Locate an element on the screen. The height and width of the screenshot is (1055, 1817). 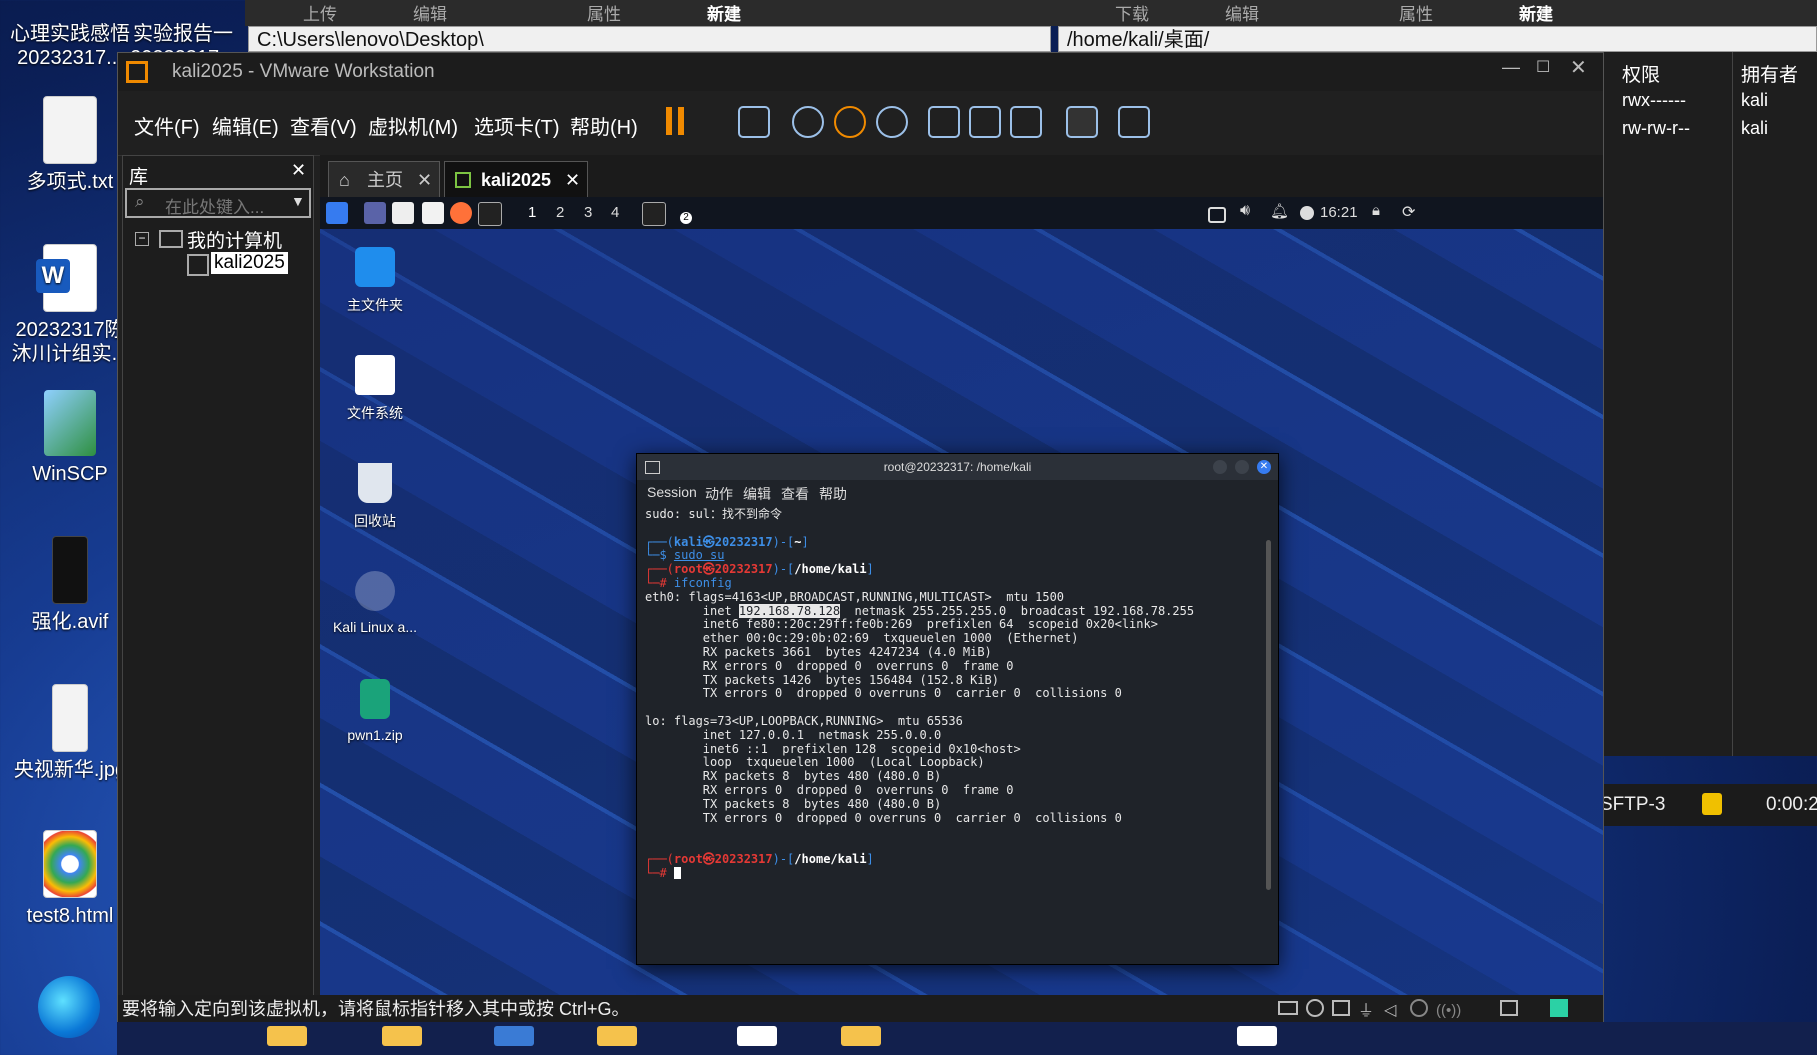
menu-edit: 编辑(E) is located at coordinates (245, 125).